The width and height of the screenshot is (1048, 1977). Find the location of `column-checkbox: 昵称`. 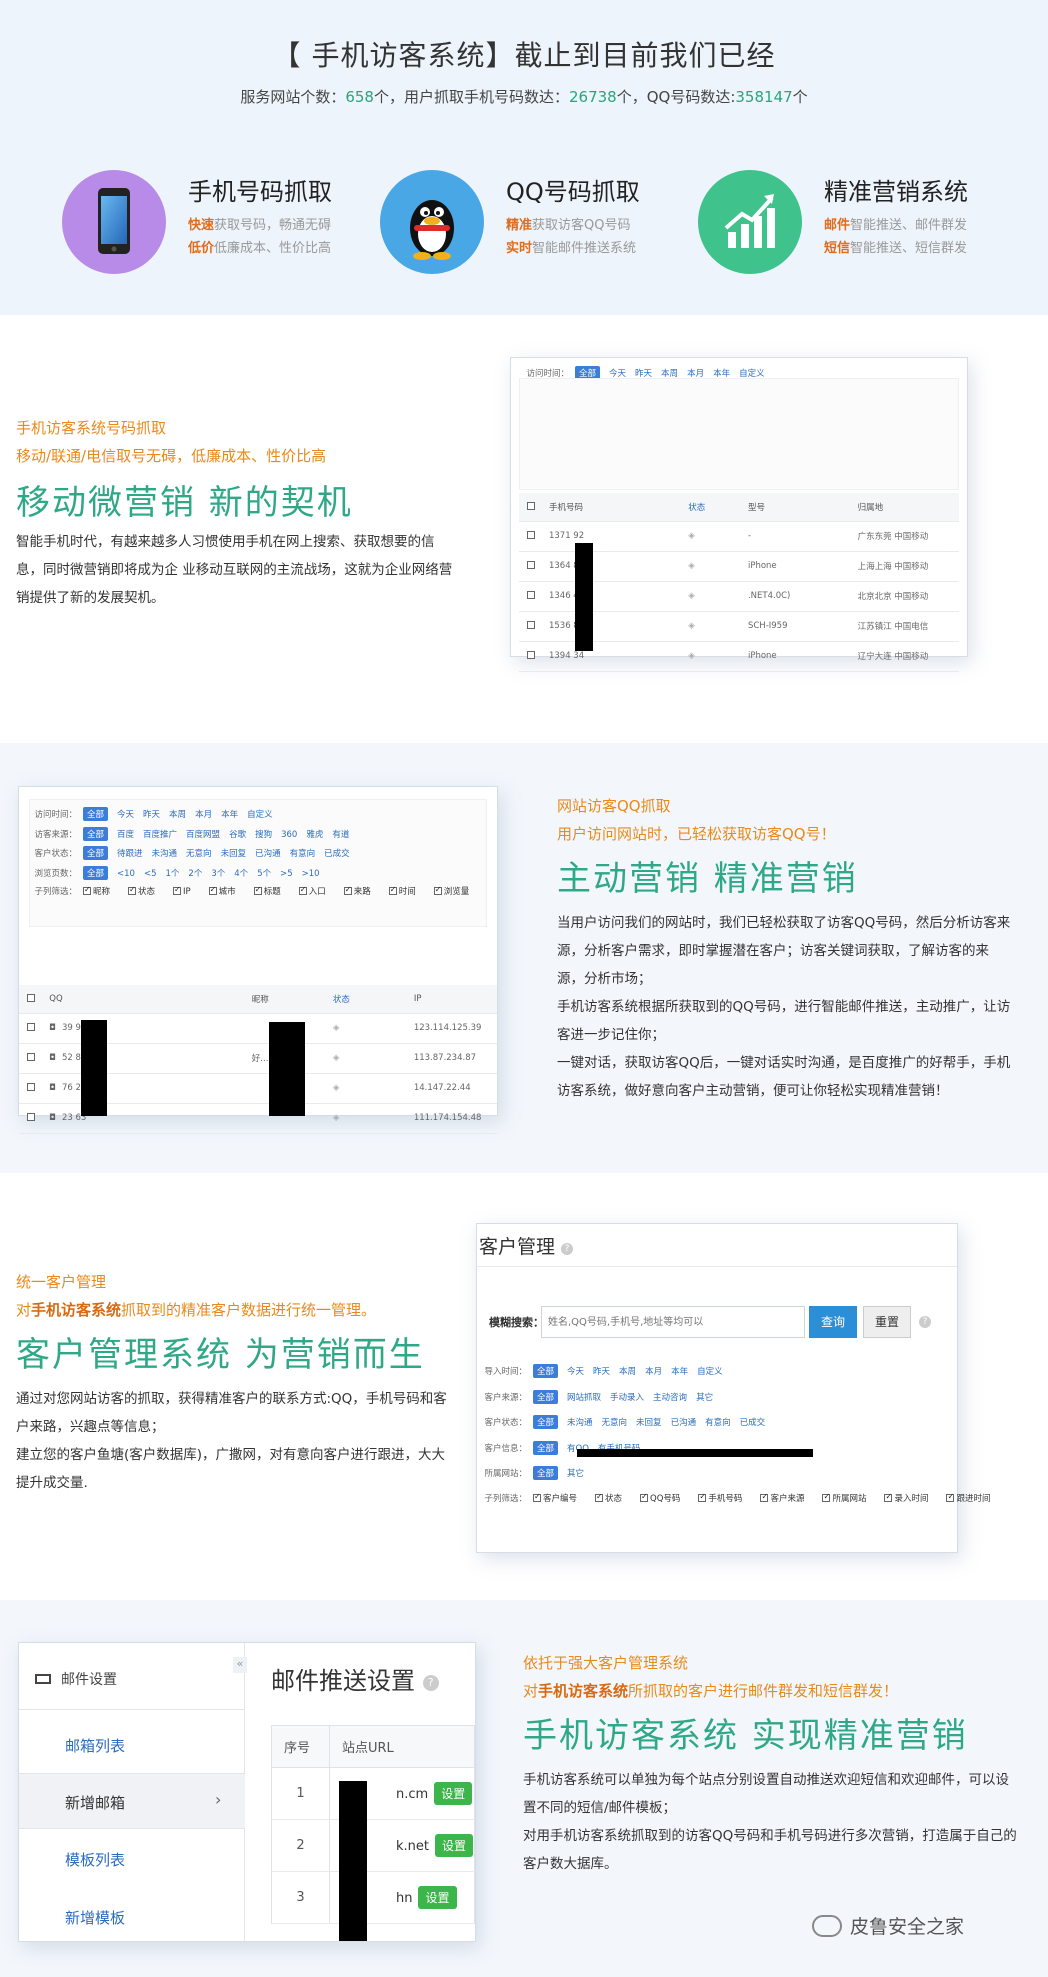

column-checkbox: 昵称 is located at coordinates (101, 891).